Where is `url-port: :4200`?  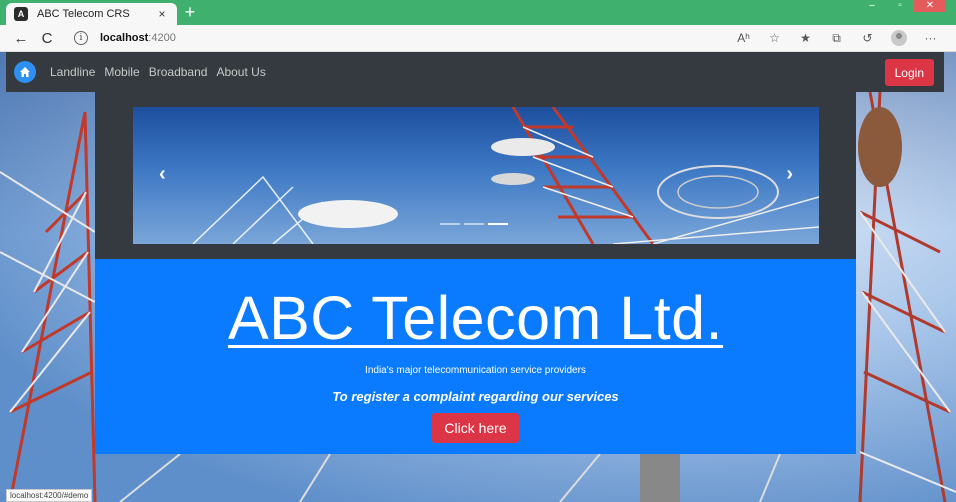
url-port: :4200 is located at coordinates (162, 38).